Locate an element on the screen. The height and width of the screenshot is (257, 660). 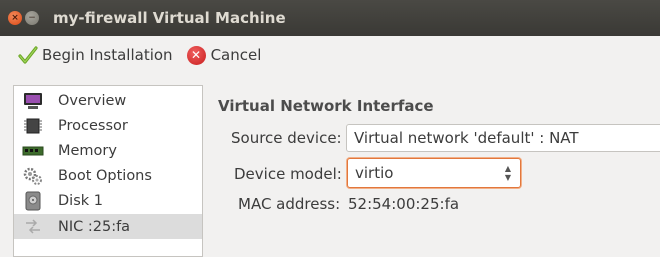
sidebar-item-boot-options: Boot Options is located at coordinates (108, 175).